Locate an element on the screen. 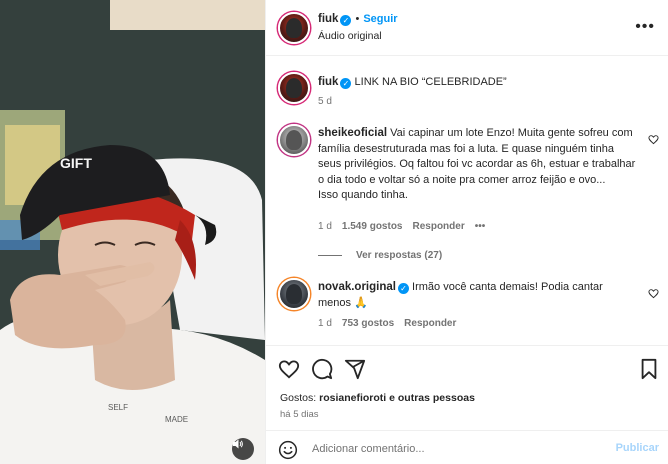 The height and width of the screenshot is (464, 668). caption-username: fiuk is located at coordinates (328, 82).